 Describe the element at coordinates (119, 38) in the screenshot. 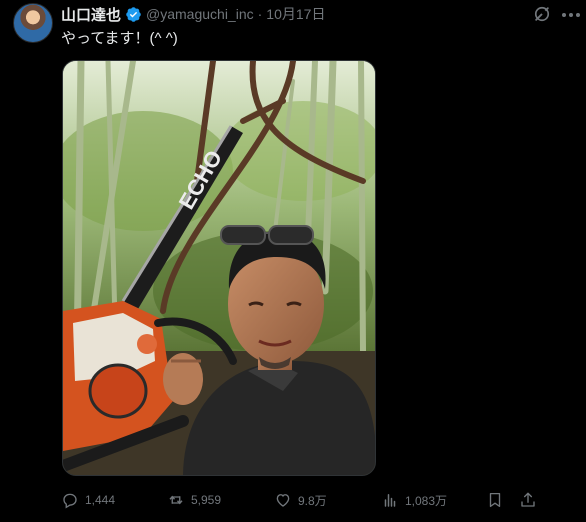

I see `post-text: やってます！(^ ^)` at that location.